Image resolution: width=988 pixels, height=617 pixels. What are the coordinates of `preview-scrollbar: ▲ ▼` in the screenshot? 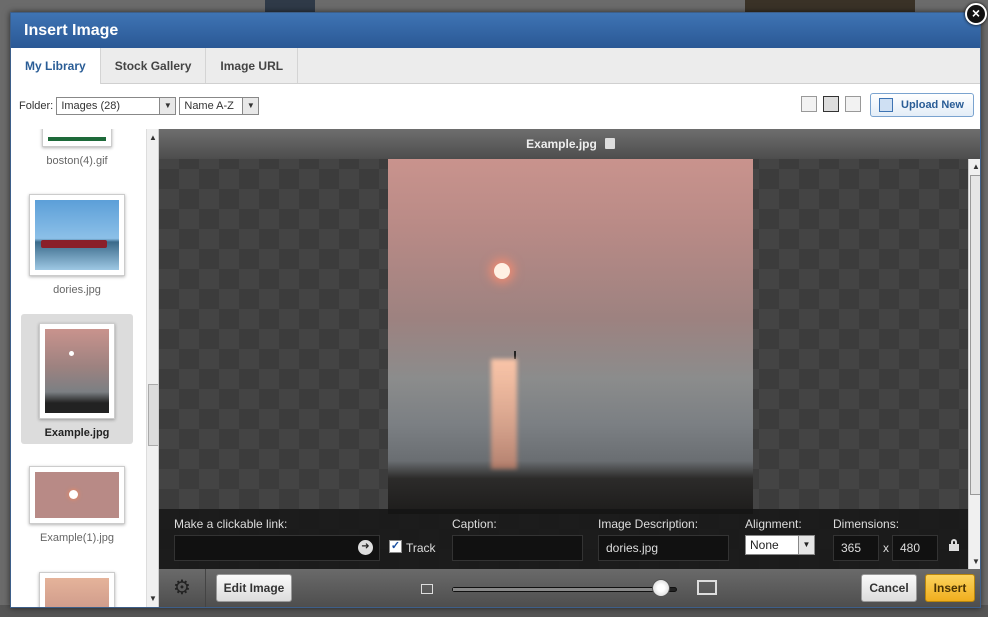 It's located at (974, 364).